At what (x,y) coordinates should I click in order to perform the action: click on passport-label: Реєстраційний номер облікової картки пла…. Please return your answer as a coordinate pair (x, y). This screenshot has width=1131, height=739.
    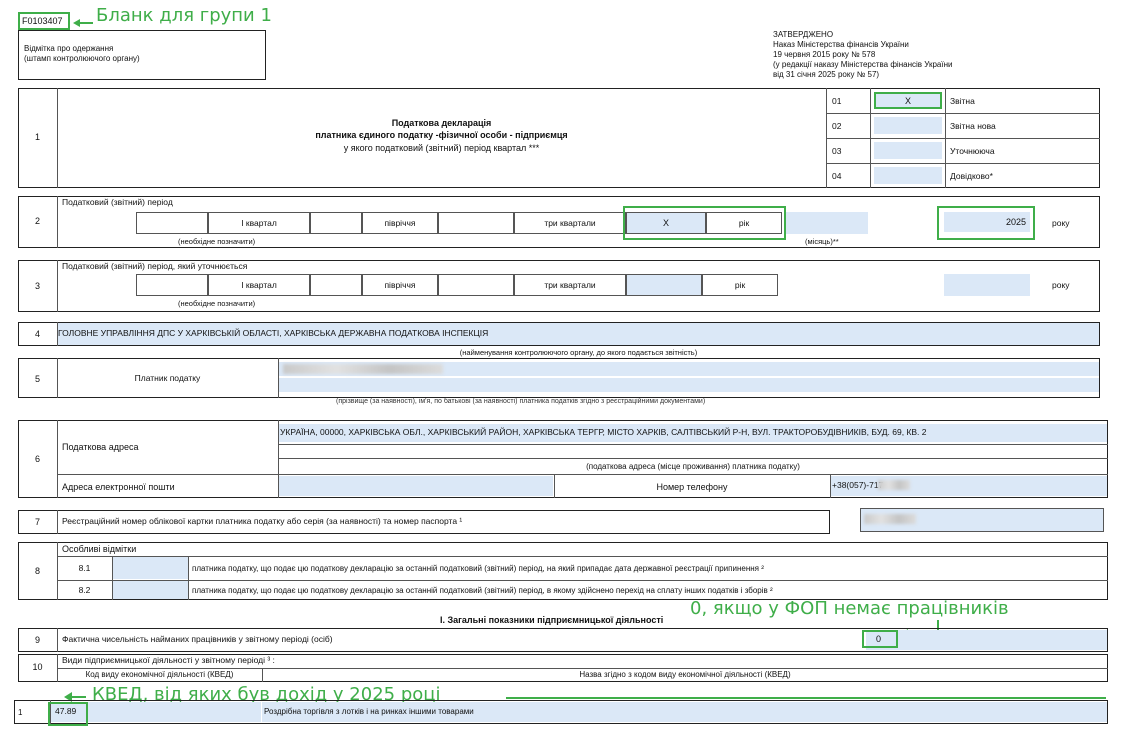
    Looking at the image, I should click on (262, 521).